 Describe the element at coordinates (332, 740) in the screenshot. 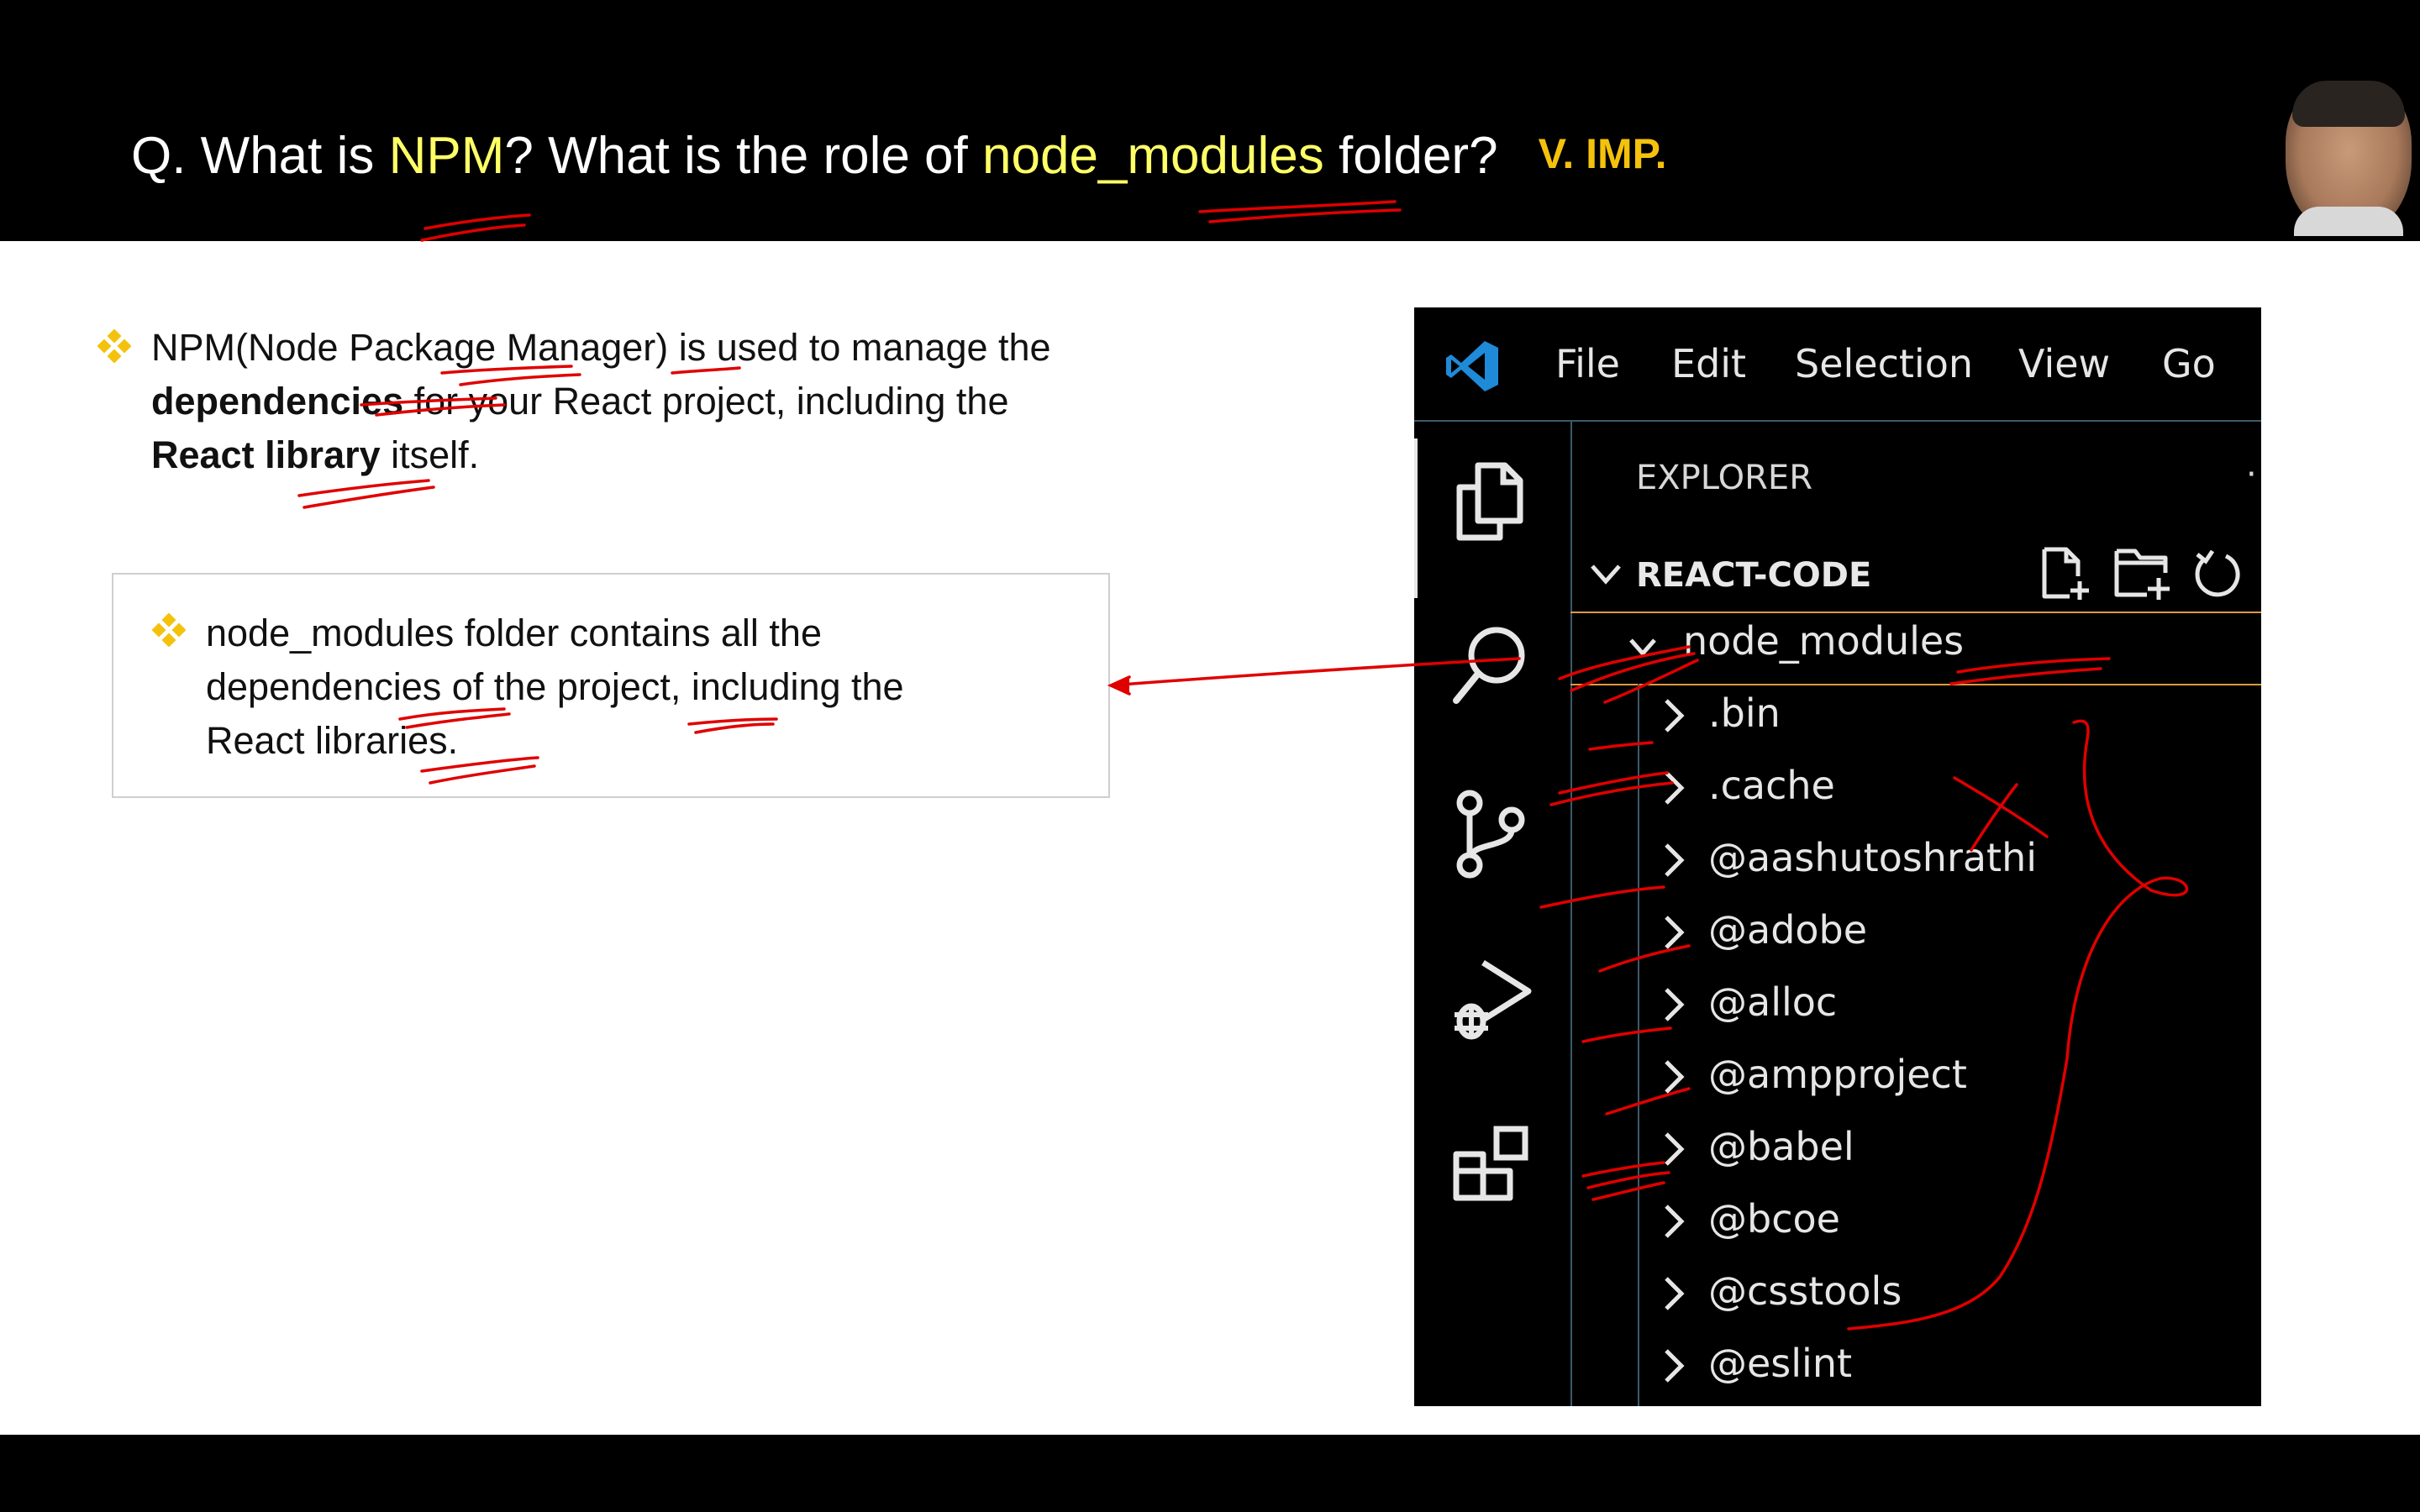

I see `box-line-3: React libraries.` at that location.